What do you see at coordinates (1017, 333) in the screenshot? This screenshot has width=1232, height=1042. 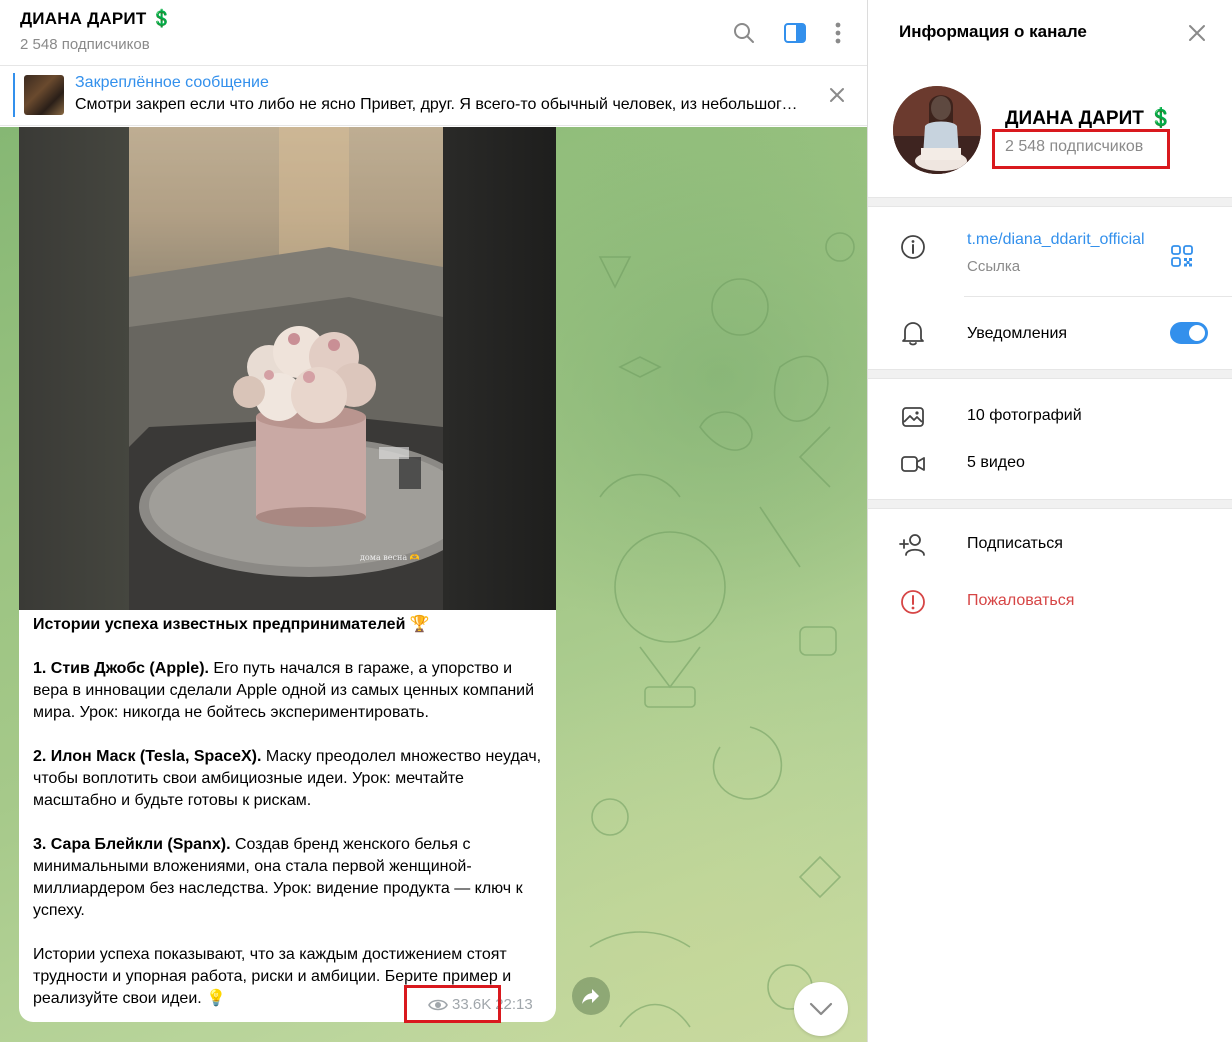 I see `notifications-label: Уведомления` at bounding box center [1017, 333].